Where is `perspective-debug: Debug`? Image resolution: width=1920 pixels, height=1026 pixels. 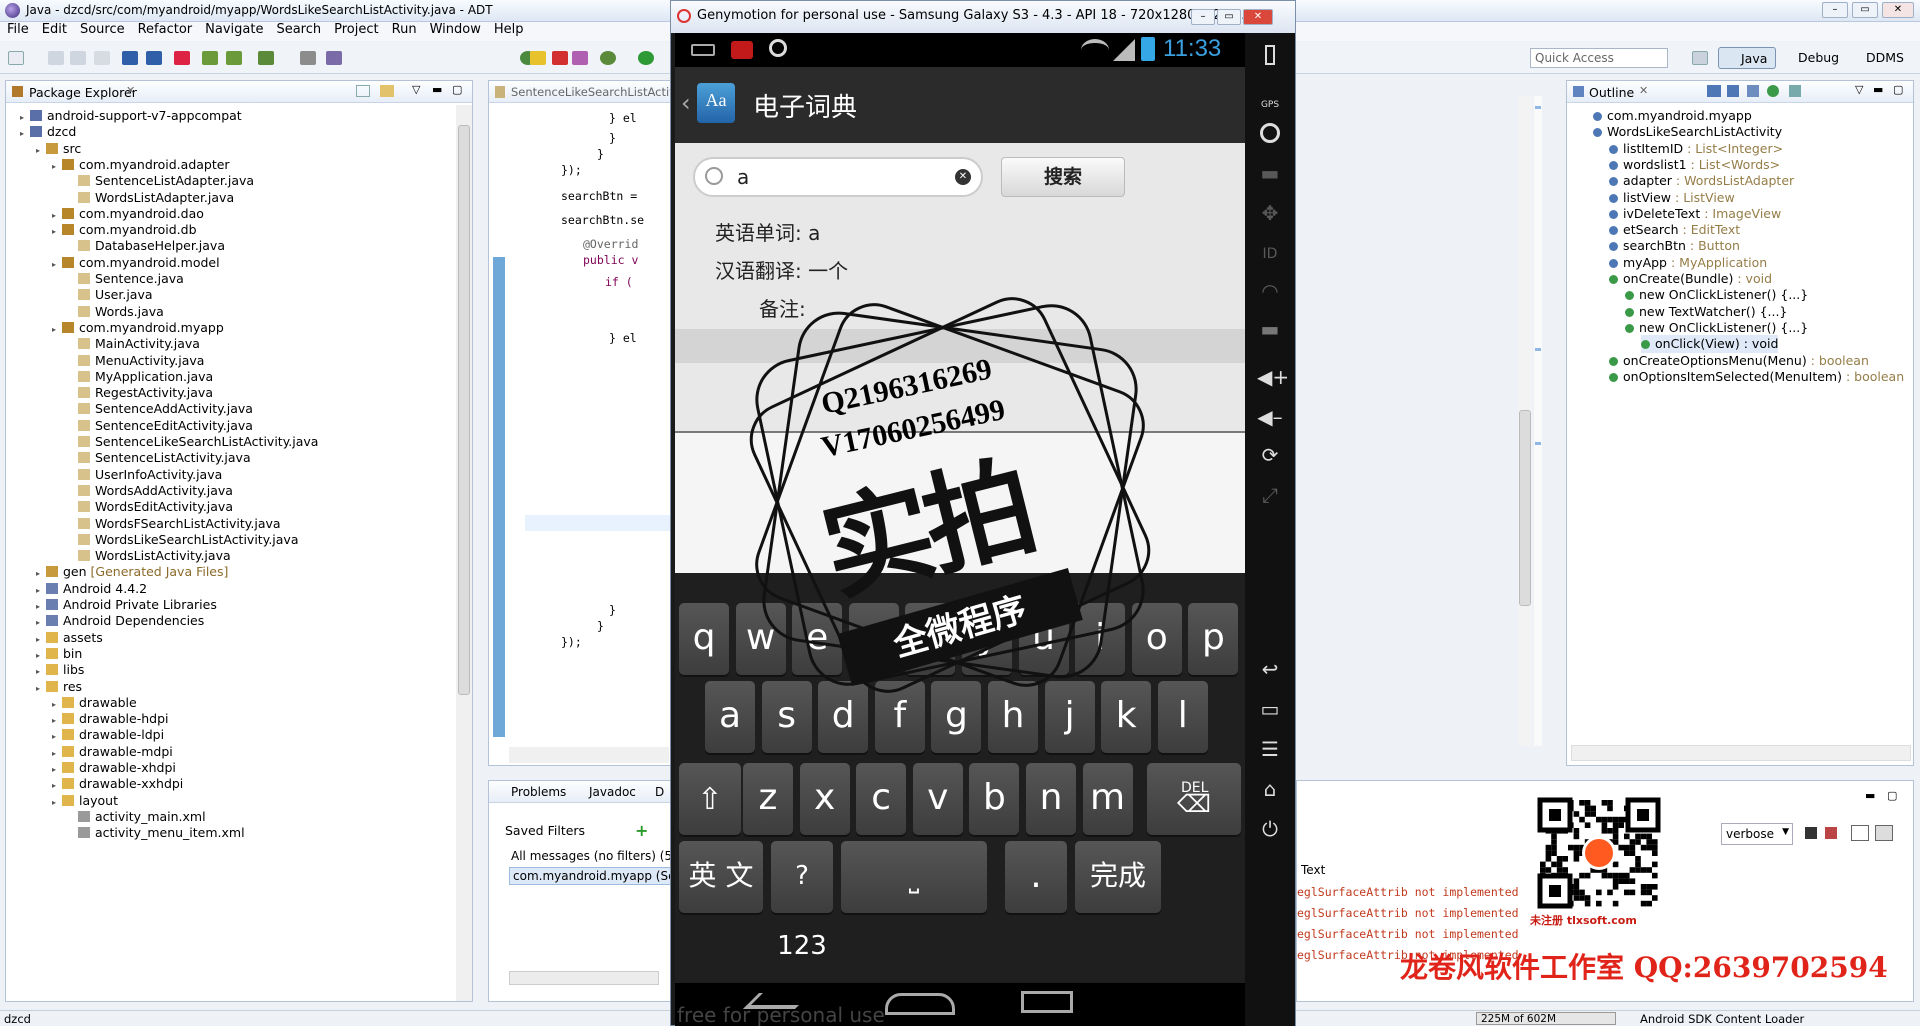 perspective-debug: Debug is located at coordinates (1808, 57).